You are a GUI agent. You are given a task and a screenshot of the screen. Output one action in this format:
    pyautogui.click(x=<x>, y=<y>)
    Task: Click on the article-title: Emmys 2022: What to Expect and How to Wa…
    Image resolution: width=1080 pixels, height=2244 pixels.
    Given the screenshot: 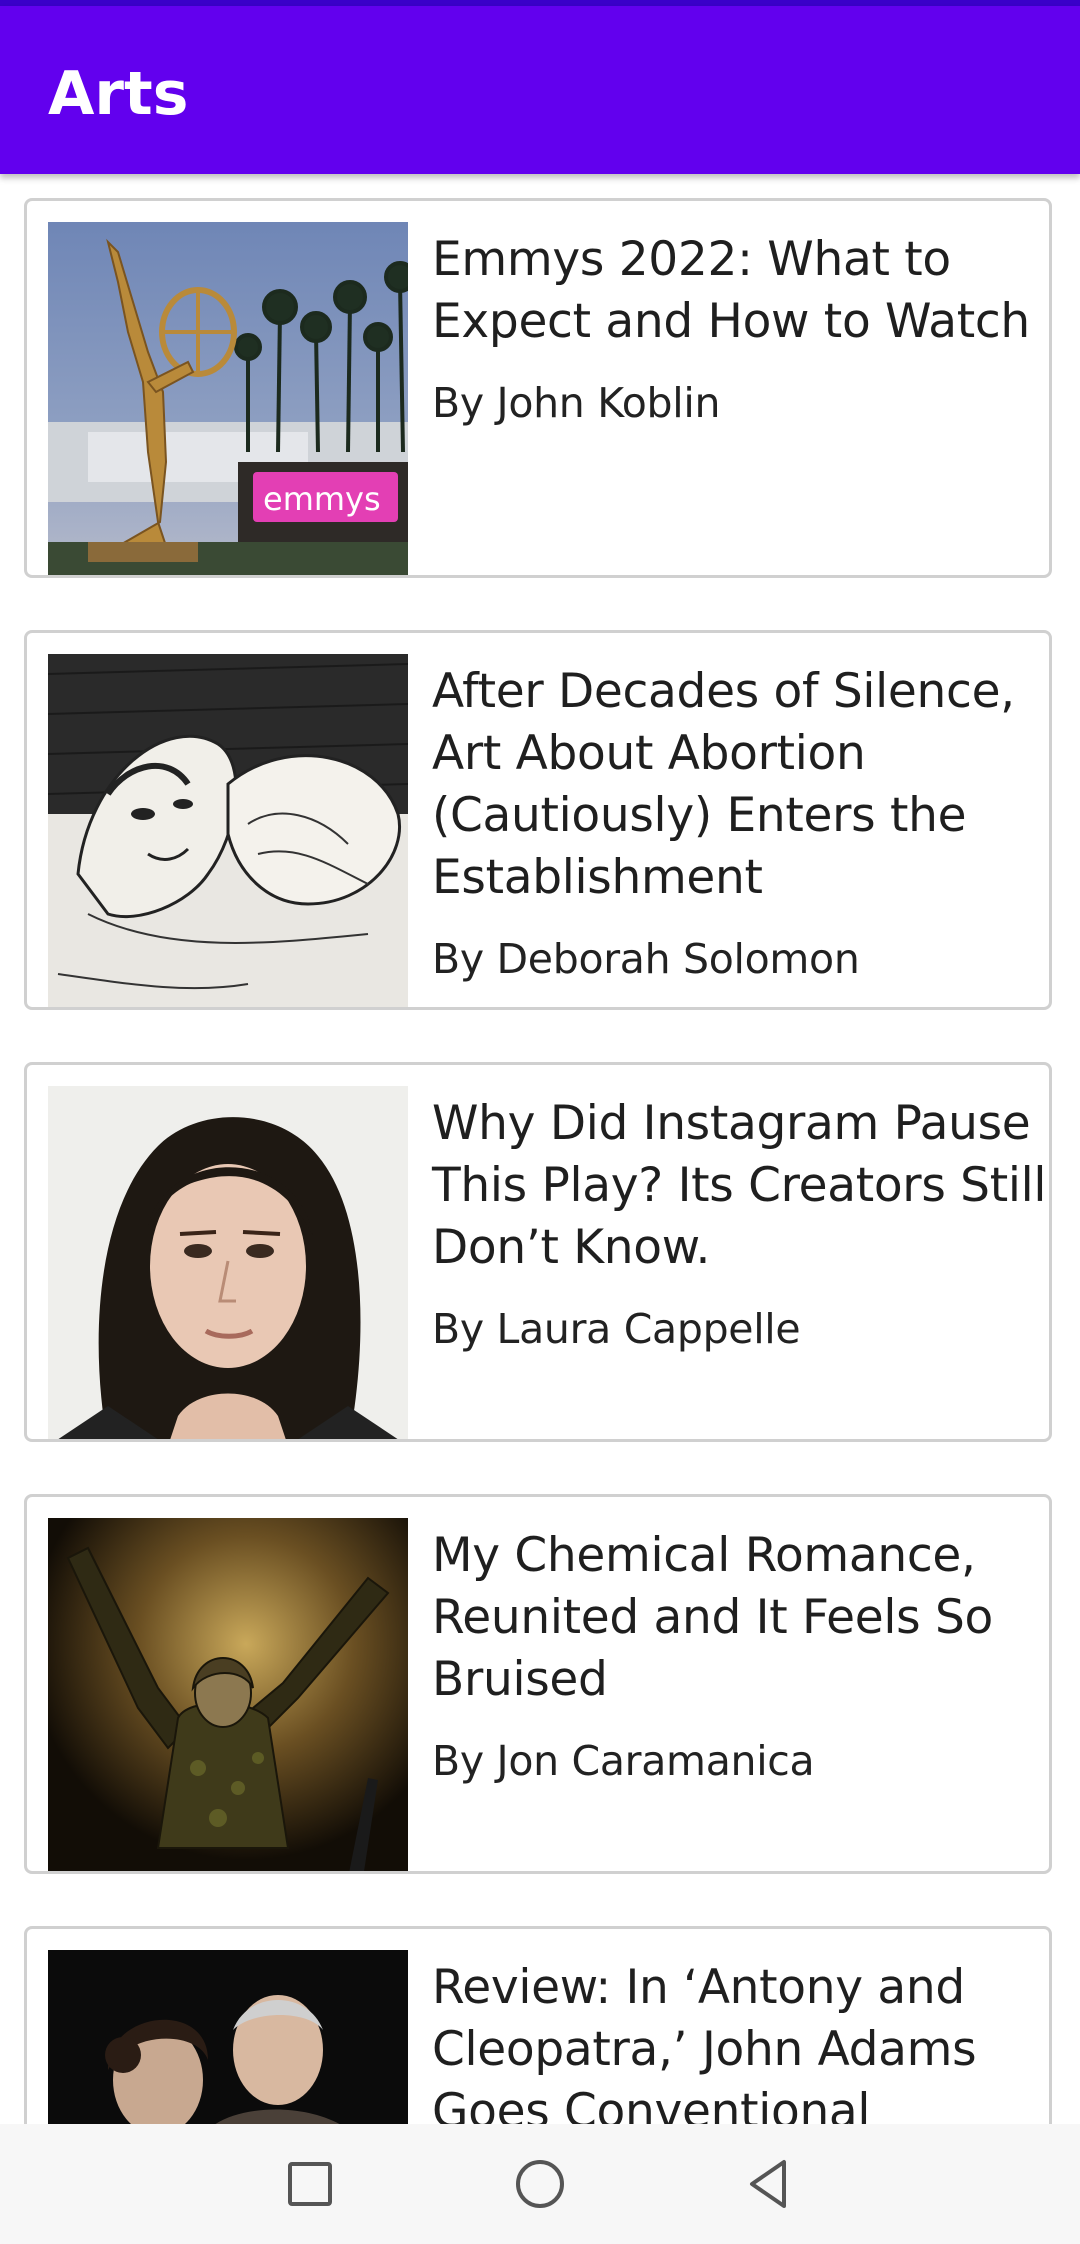 What is the action you would take?
    pyautogui.click(x=731, y=290)
    